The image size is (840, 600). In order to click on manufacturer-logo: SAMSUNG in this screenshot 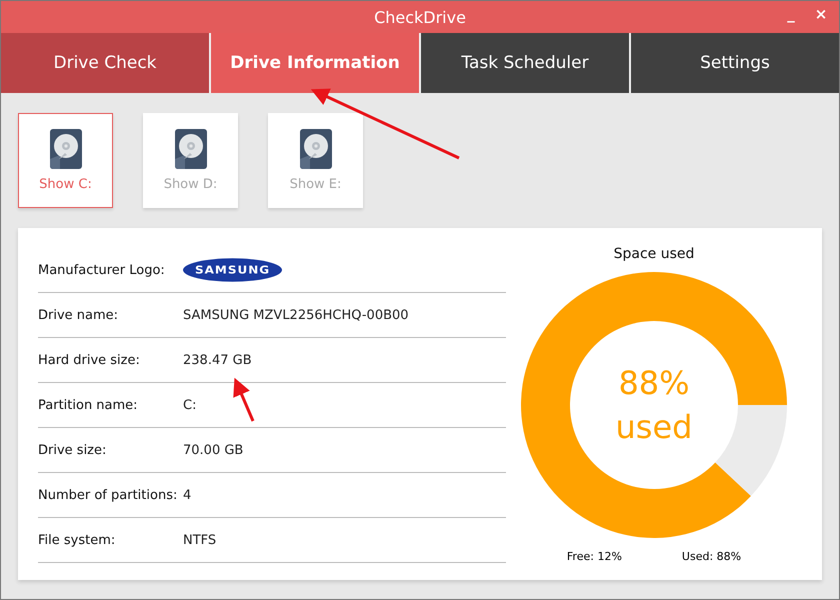, I will do `click(232, 270)`.